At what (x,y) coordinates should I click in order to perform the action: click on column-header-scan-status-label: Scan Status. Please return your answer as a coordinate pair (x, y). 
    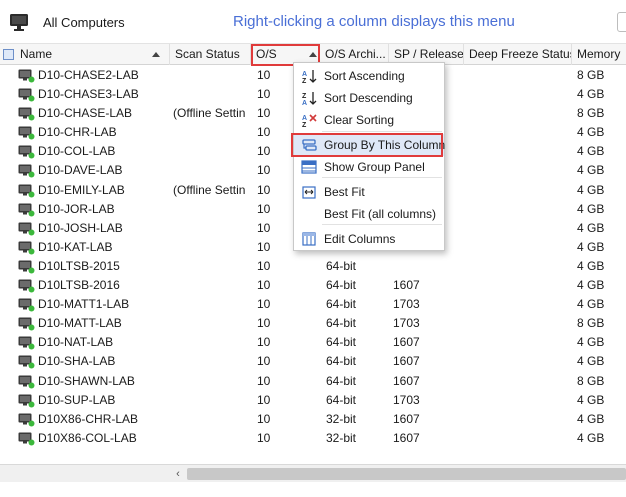
    Looking at the image, I should click on (207, 54).